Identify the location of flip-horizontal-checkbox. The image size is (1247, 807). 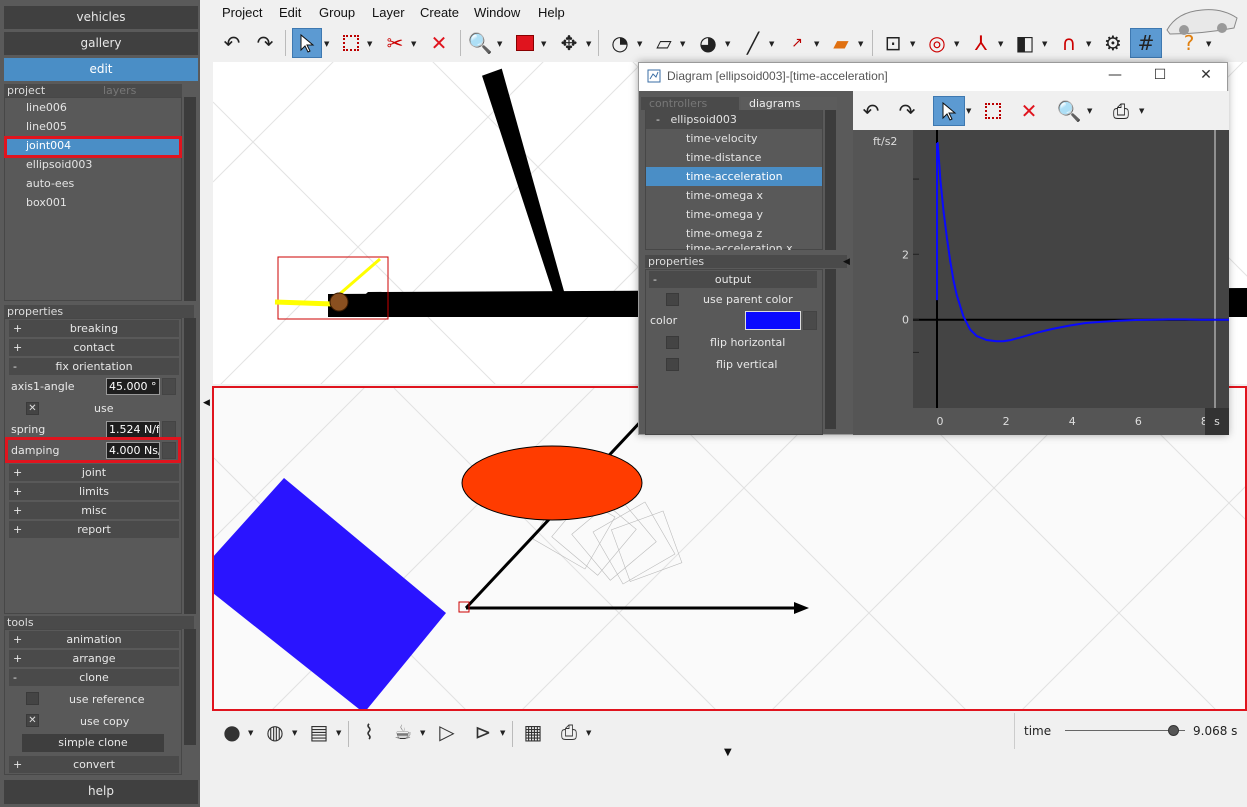
(672, 342).